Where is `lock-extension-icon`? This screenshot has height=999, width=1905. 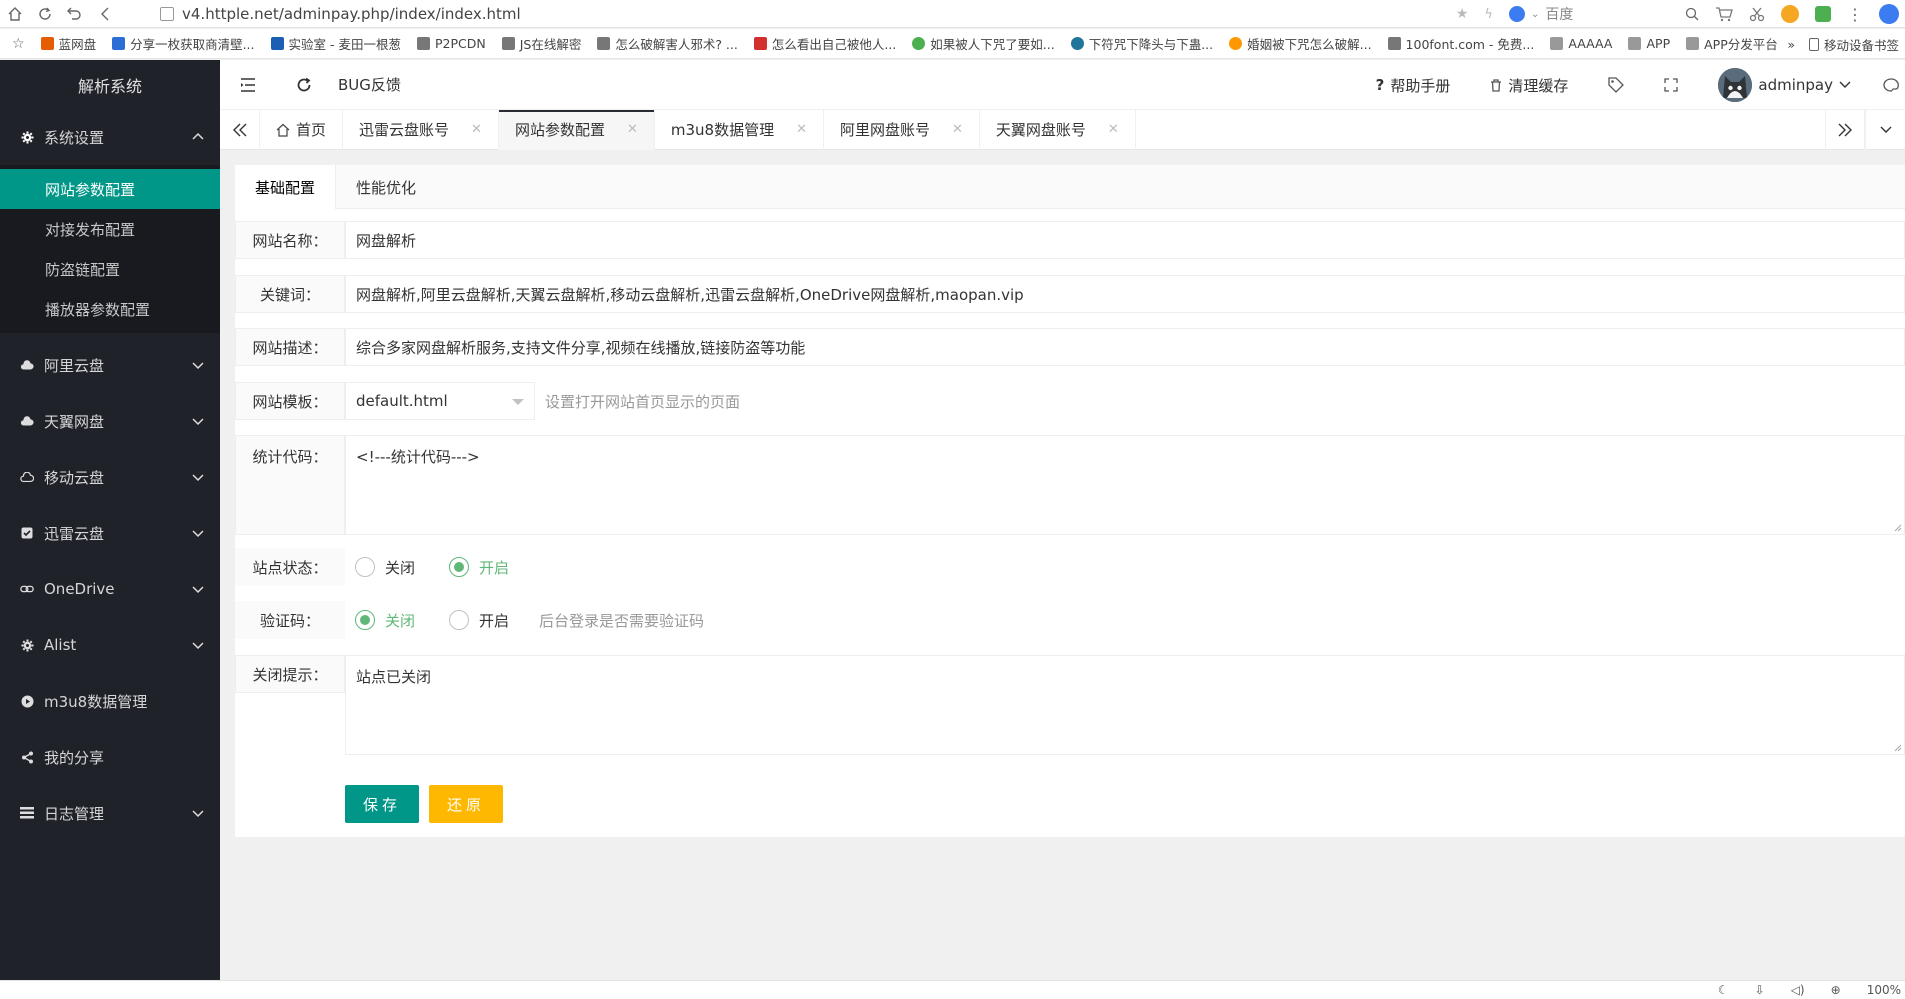 lock-extension-icon is located at coordinates (1823, 14).